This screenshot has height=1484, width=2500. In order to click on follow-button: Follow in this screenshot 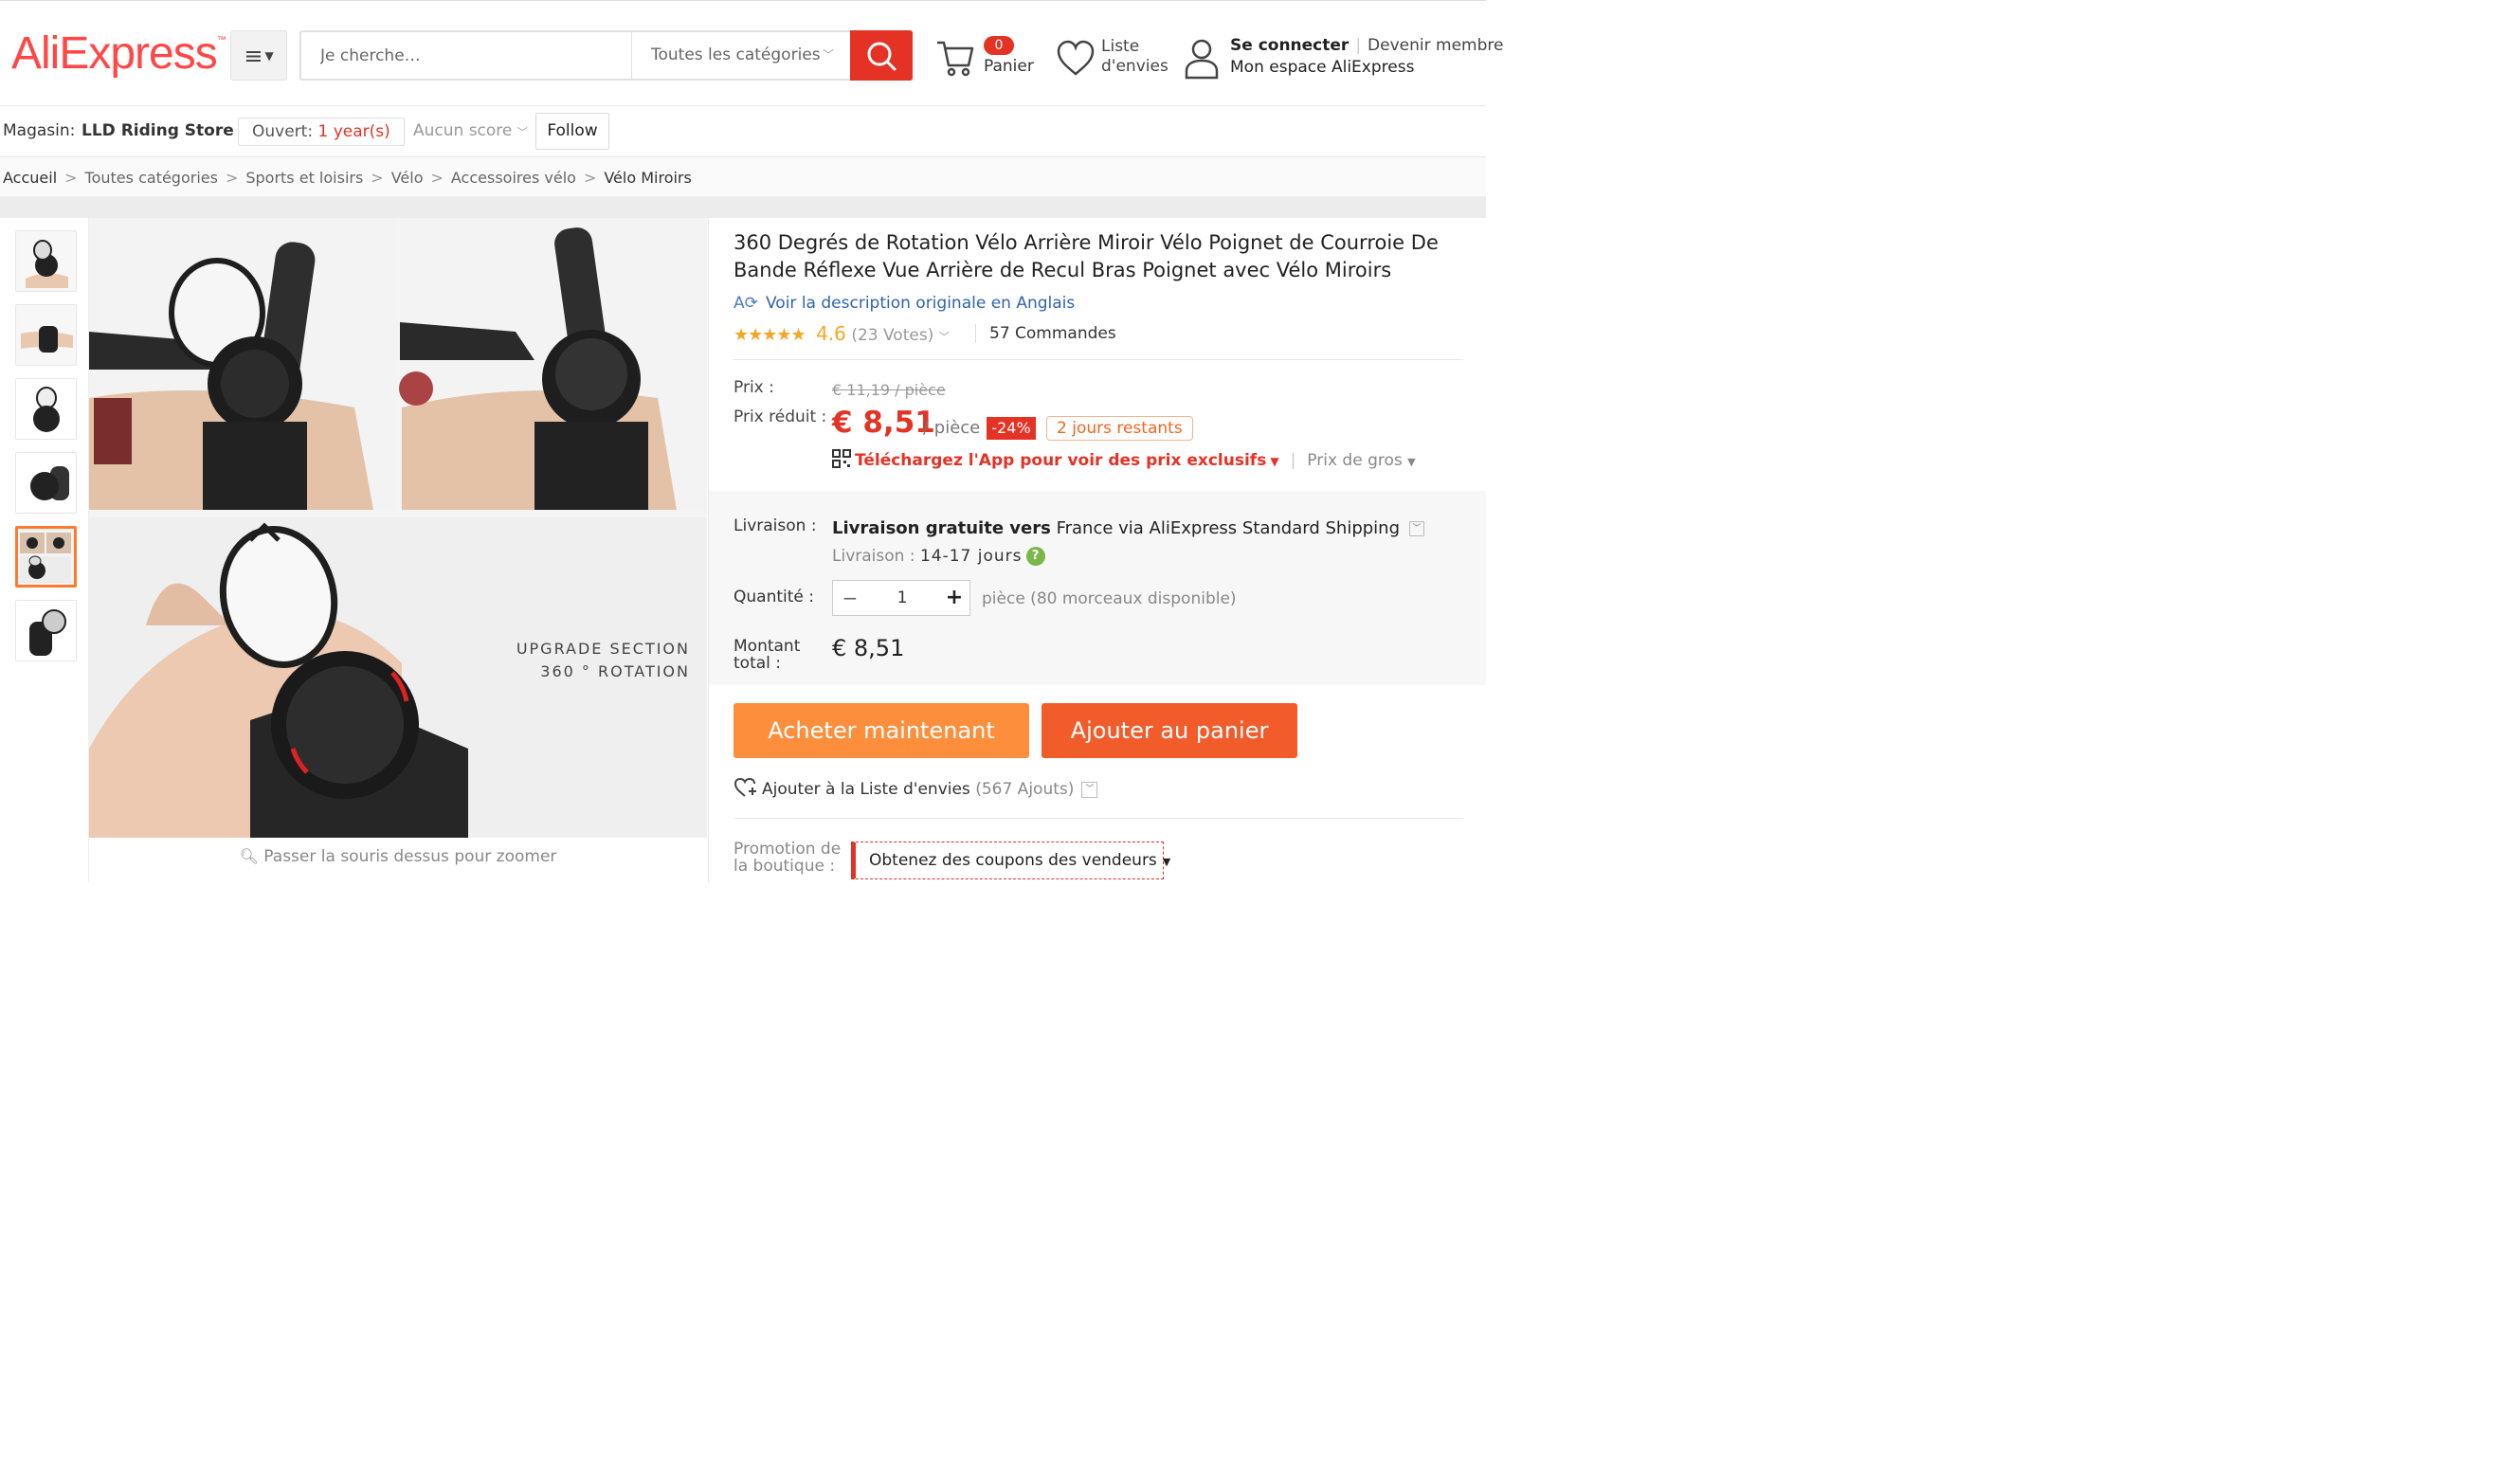, I will do `click(572, 131)`.